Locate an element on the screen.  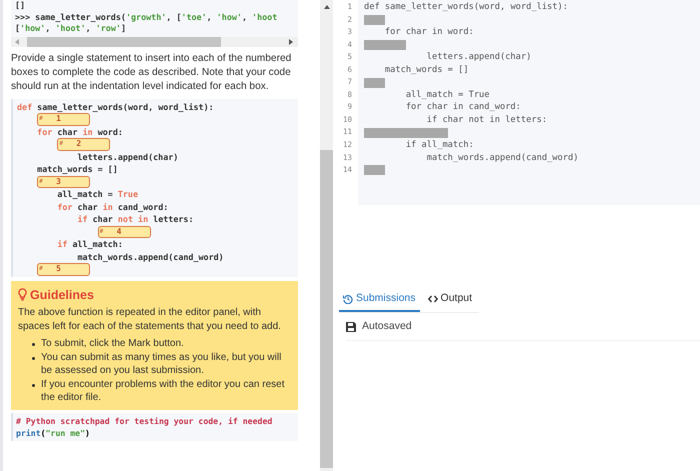
lightbulb-icon is located at coordinates (22, 295).